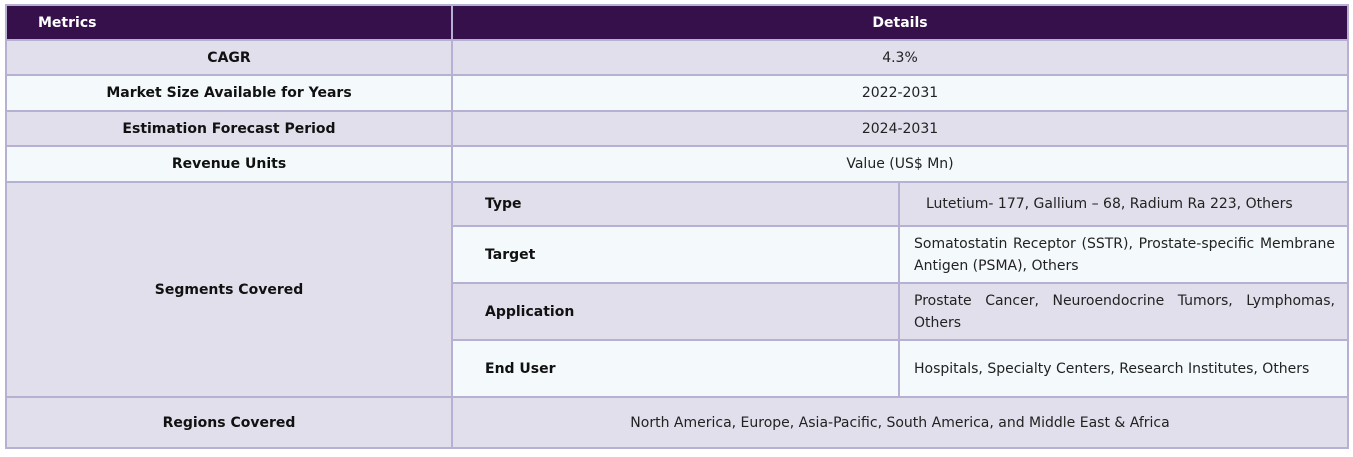 The height and width of the screenshot is (457, 1353). Describe the element at coordinates (676, 254) in the screenshot. I see `segment-target-label: Target` at that location.